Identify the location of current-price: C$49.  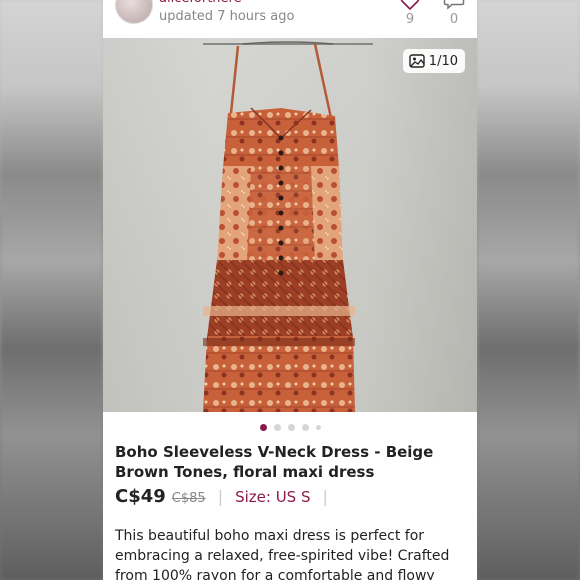
(140, 496).